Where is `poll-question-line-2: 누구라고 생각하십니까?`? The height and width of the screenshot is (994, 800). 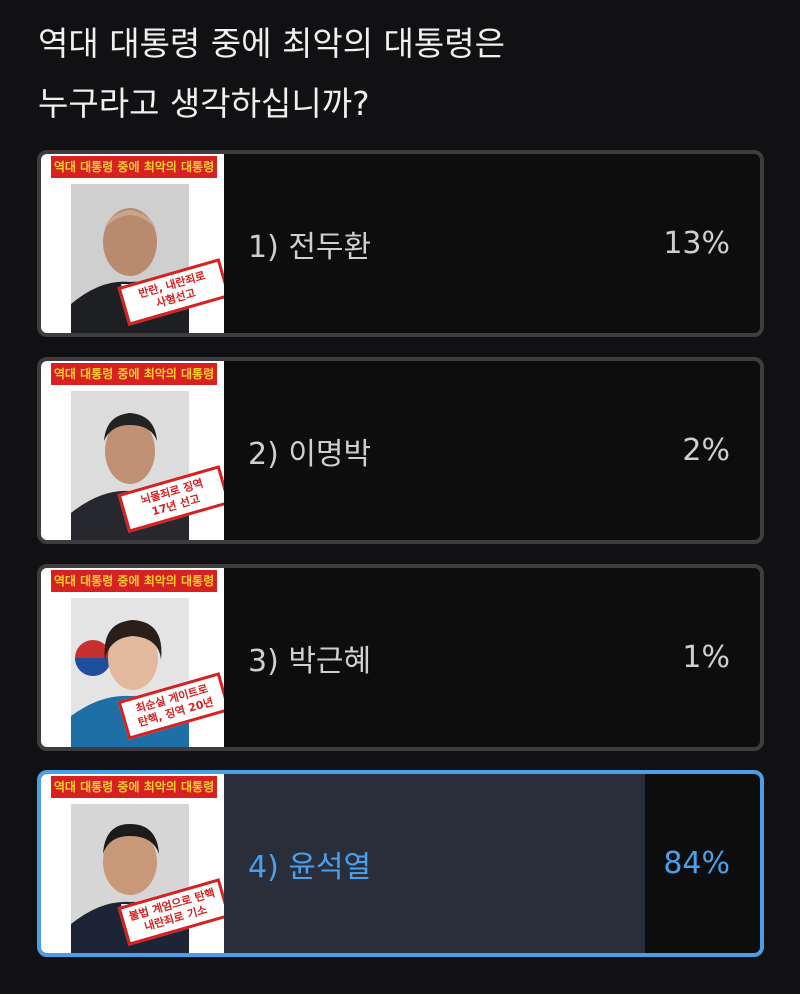
poll-question-line-2: 누구라고 생각하십니까? is located at coordinates (204, 103).